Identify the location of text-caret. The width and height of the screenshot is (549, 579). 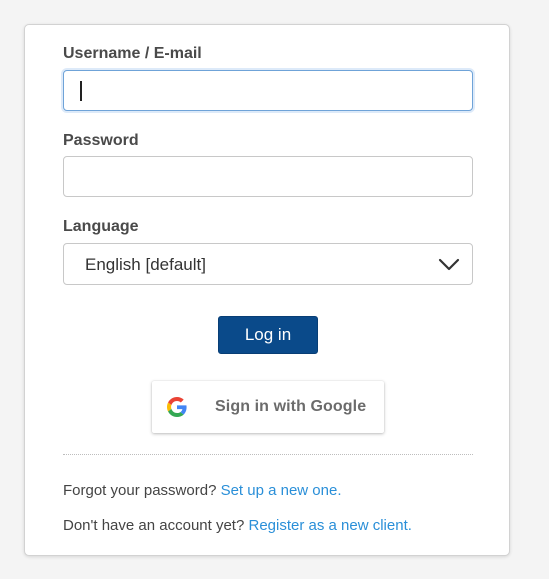
(81, 91).